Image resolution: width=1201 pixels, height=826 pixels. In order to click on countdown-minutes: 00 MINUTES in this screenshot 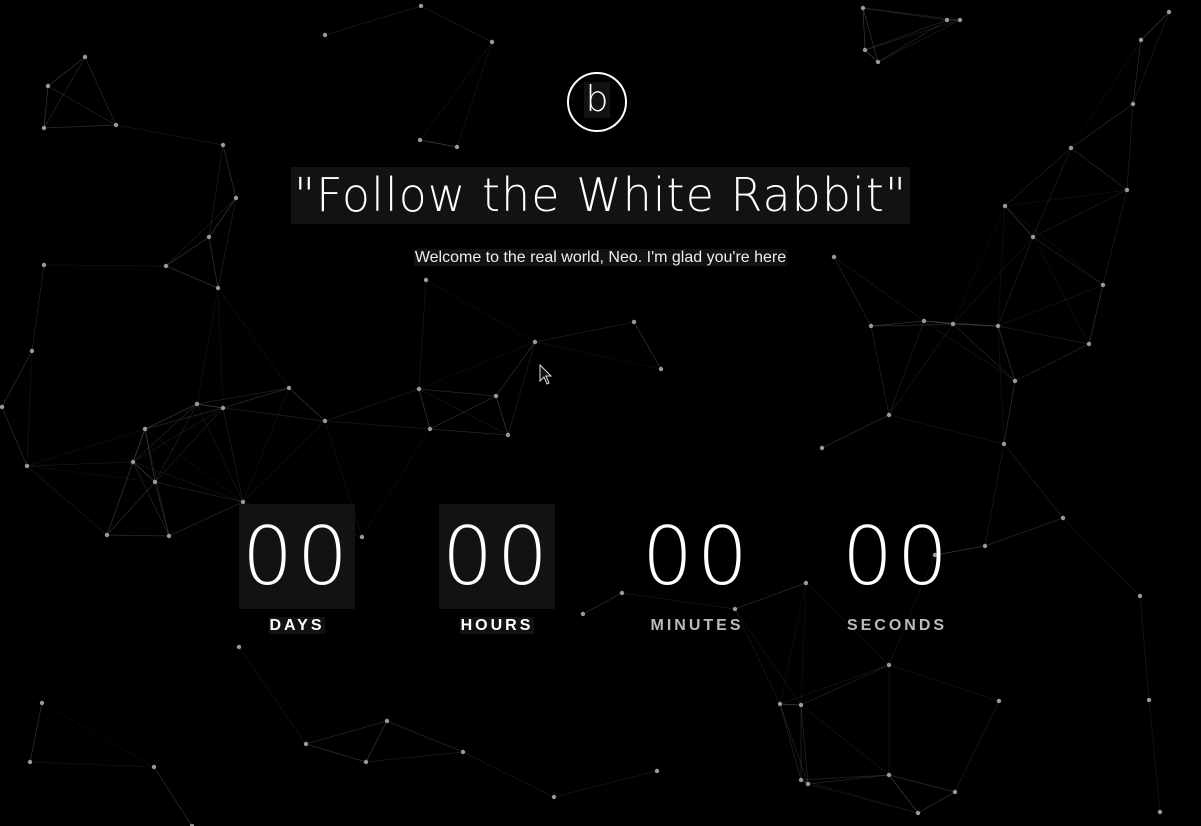, I will do `click(697, 569)`.